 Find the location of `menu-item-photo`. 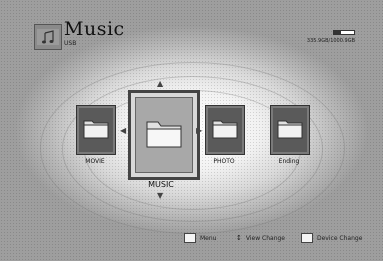

menu-item-photo is located at coordinates (225, 130).